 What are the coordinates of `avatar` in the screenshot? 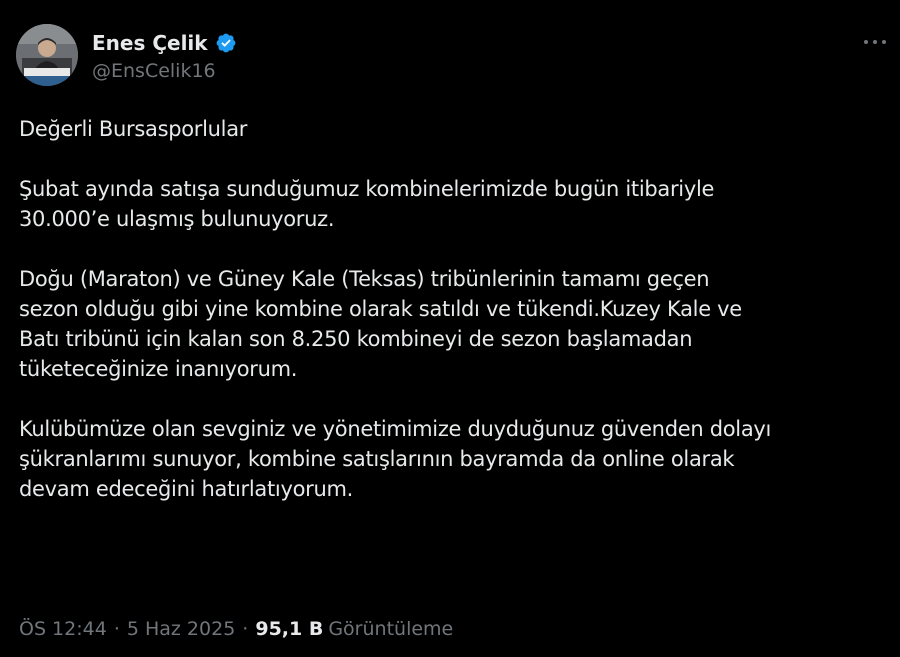 It's located at (47, 55).